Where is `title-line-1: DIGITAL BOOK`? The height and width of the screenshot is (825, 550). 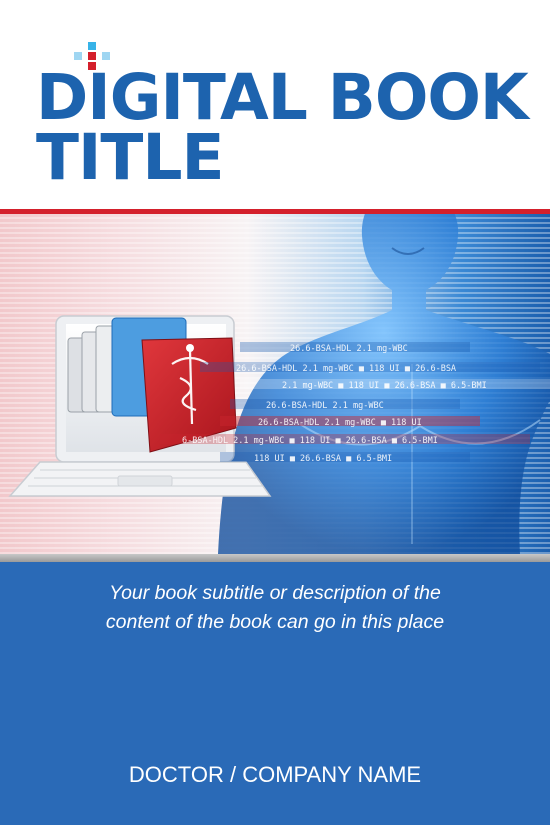 title-line-1: DIGITAL BOOK is located at coordinates (282, 97).